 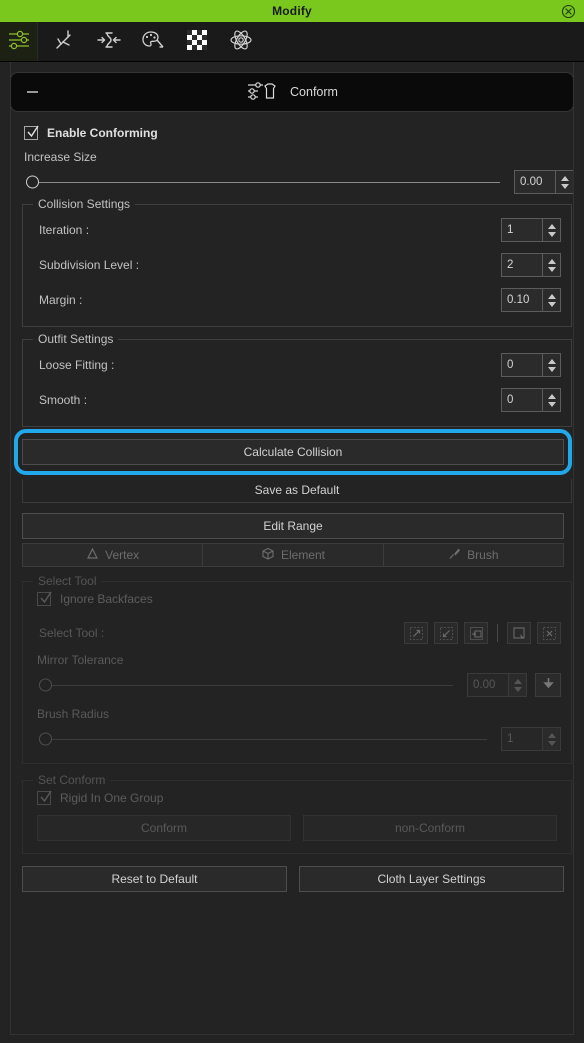 I want to click on increase-size-spinner: 0.00, so click(x=544, y=182).